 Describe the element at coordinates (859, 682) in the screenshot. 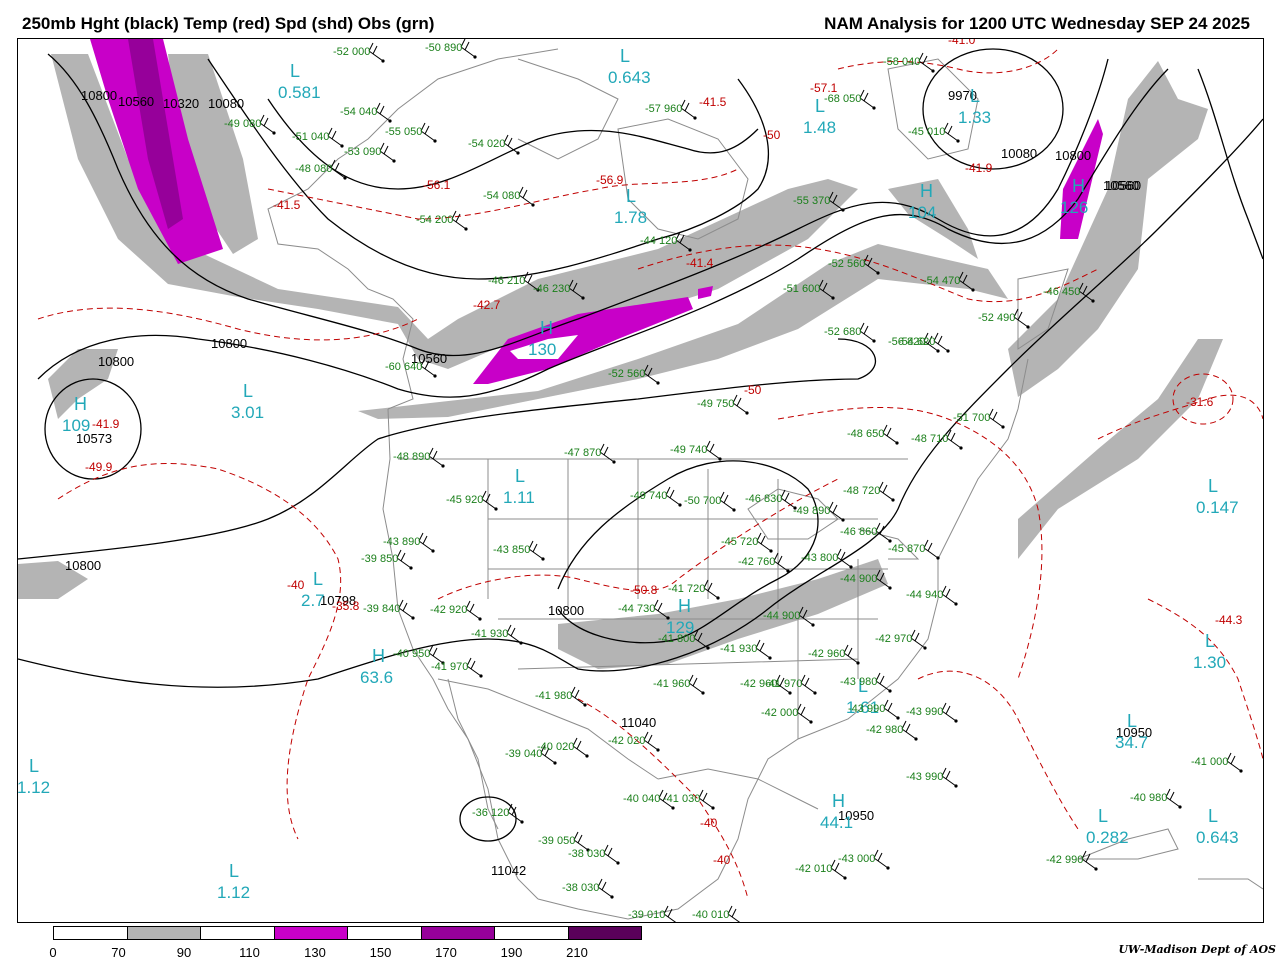

I see `observation-plot: -43 980` at that location.